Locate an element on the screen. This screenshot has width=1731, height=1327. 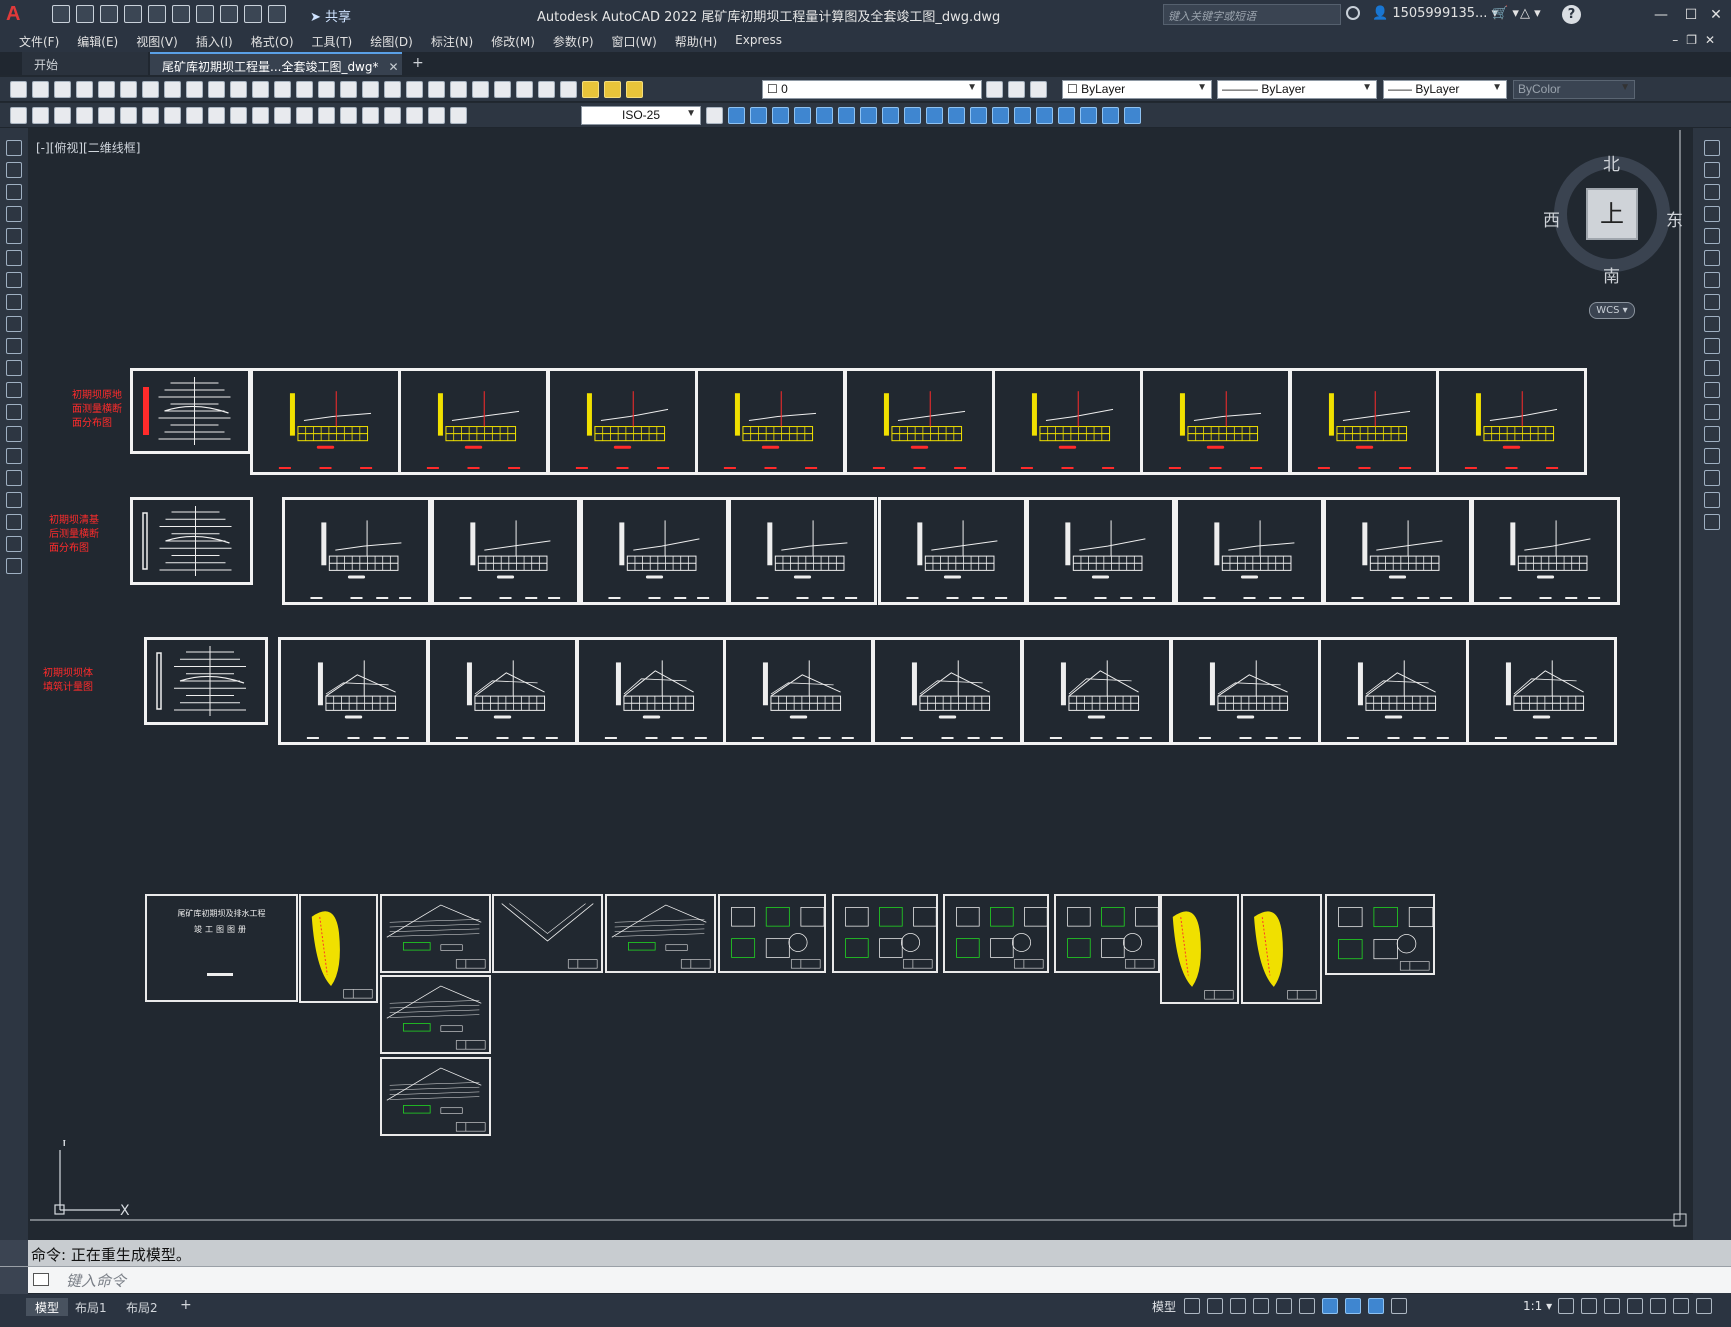
isolate-objects-icon is located at coordinates (1658, 1306).